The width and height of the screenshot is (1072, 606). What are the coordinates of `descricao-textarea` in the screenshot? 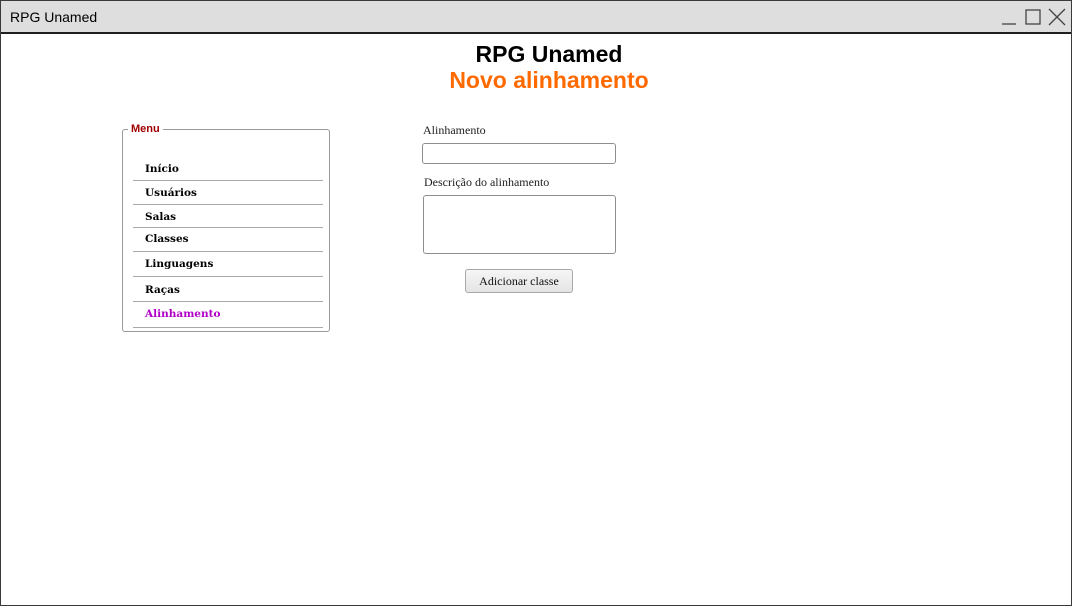 It's located at (519, 224).